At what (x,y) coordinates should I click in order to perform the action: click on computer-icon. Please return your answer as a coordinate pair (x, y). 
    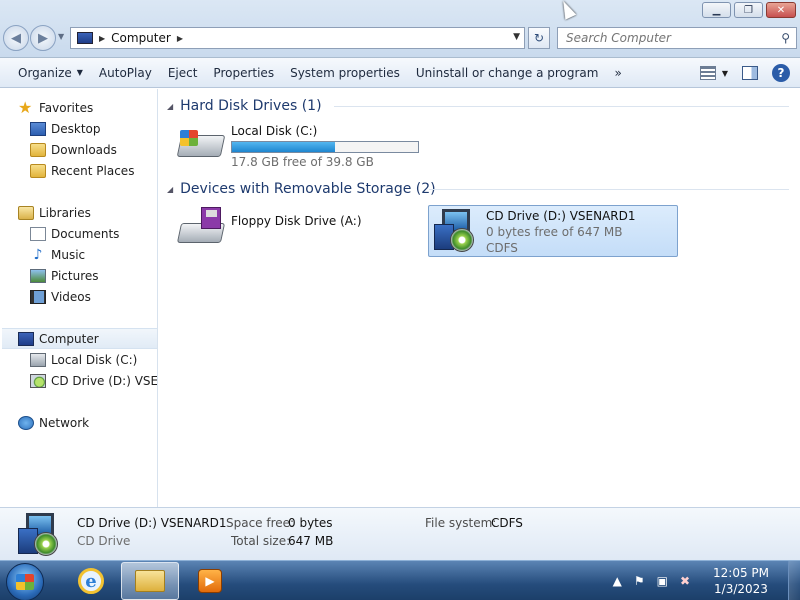
    Looking at the image, I should click on (85, 38).